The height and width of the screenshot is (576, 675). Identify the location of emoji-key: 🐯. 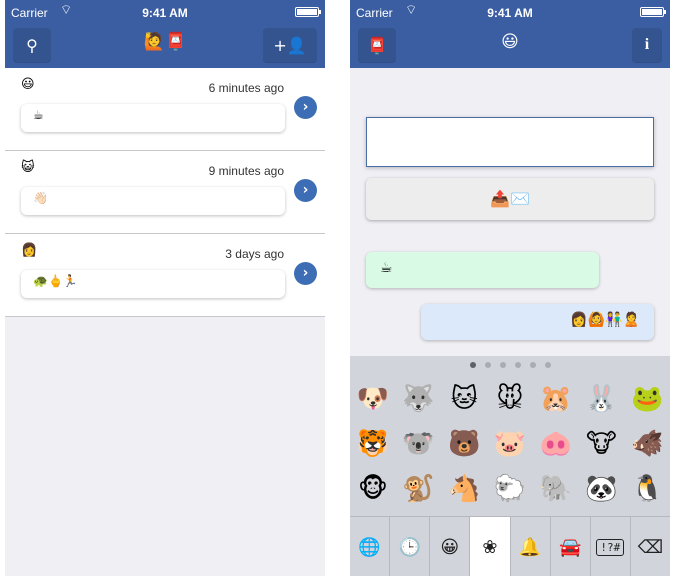
(373, 444).